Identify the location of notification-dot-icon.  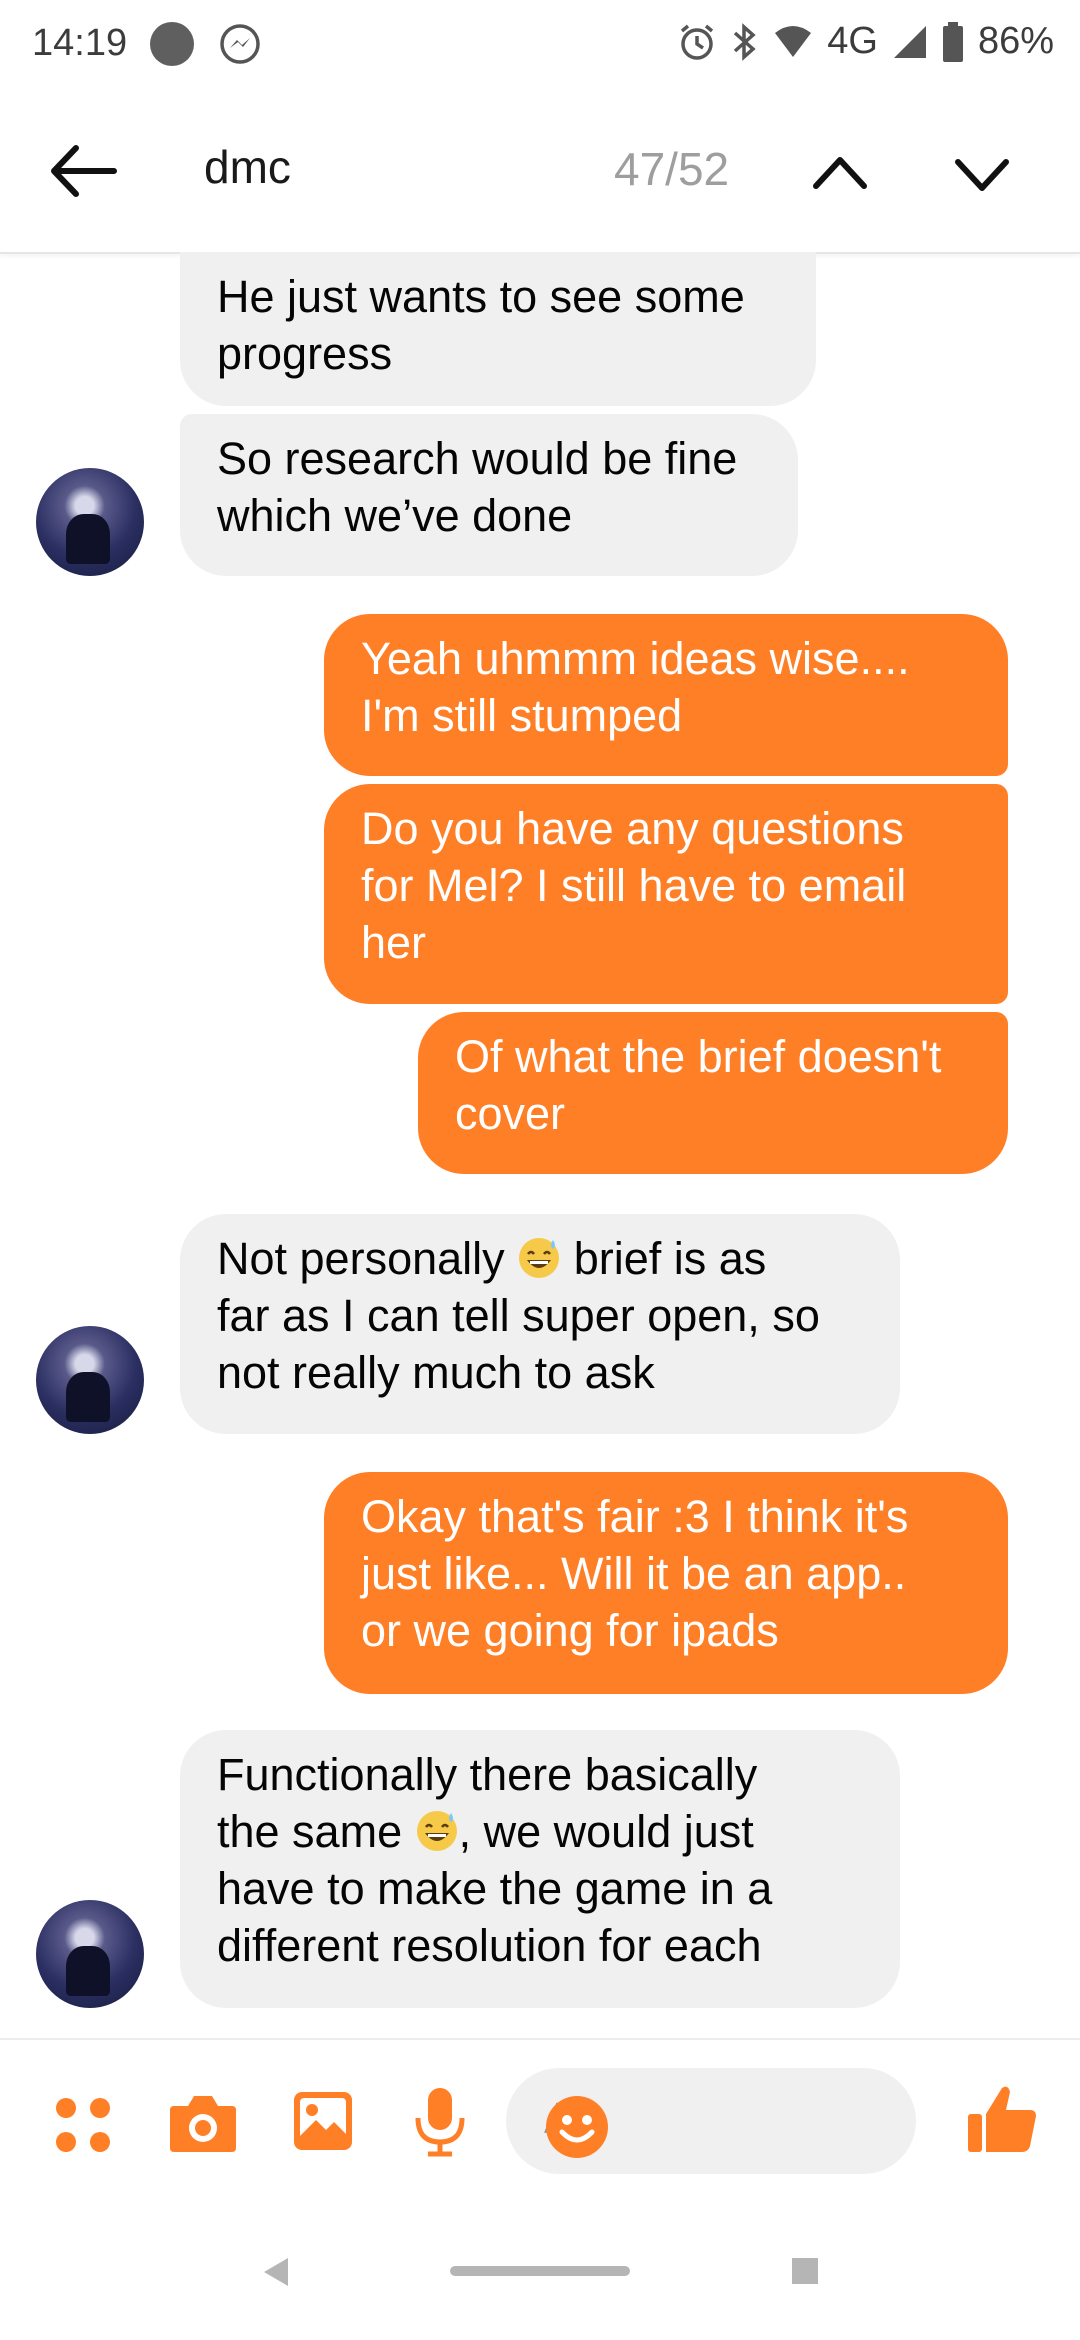
(172, 44).